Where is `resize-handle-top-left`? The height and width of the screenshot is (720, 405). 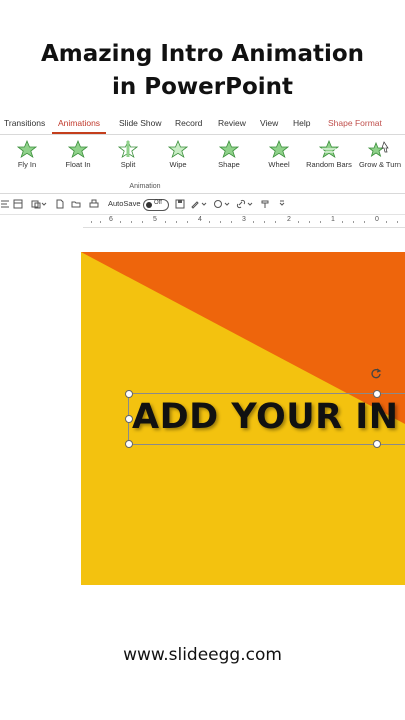
resize-handle-top-left is located at coordinates (129, 394).